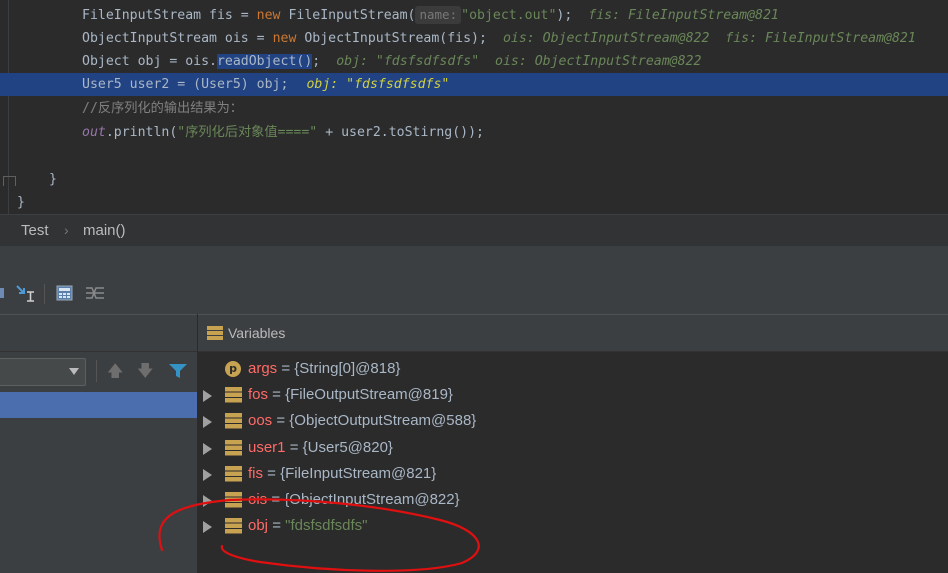  Describe the element at coordinates (474, 179) in the screenshot. I see `code-line-close1: }` at that location.